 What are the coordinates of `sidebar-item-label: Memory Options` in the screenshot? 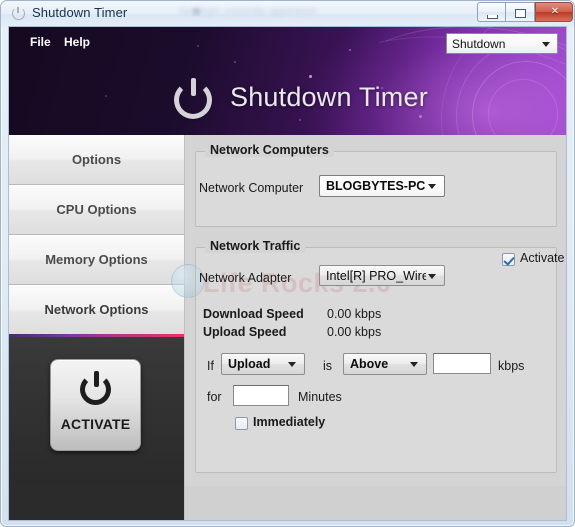 It's located at (96, 259).